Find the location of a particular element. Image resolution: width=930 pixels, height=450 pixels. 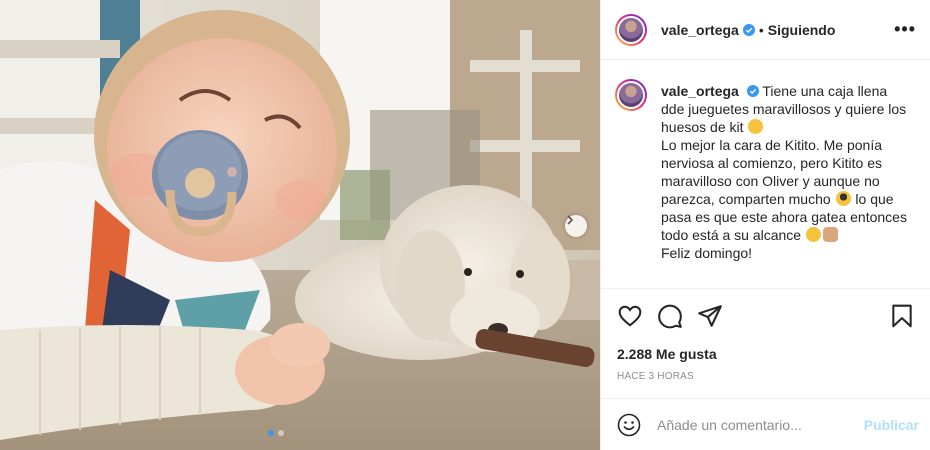

following-button: Siguiendo is located at coordinates (802, 30).